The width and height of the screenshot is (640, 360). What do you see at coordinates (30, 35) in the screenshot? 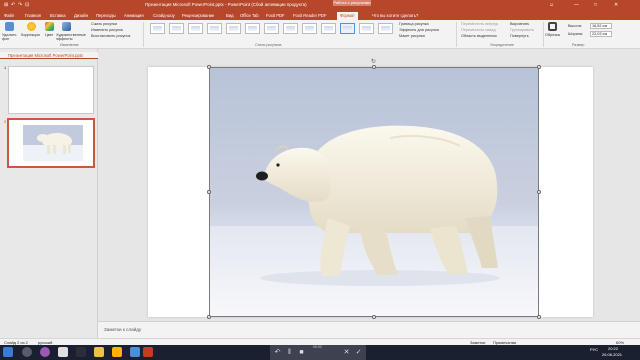
I see `corrections-button: Коррекция` at bounding box center [30, 35].